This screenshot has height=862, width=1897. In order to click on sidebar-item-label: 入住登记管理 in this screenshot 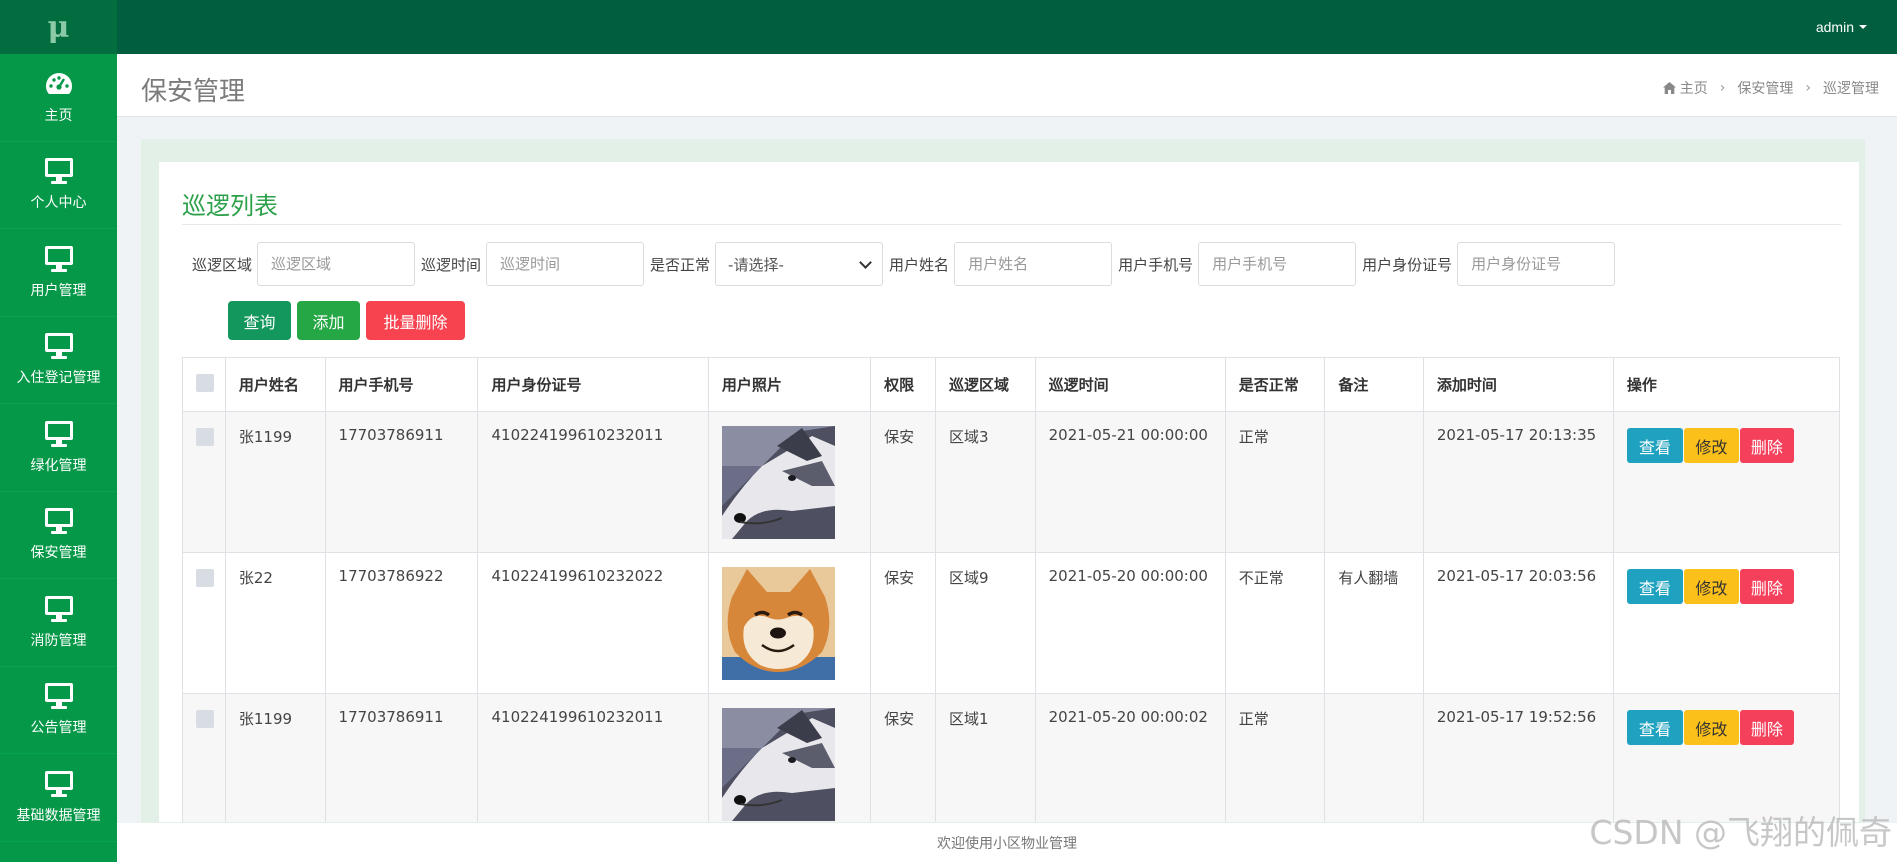, I will do `click(58, 378)`.